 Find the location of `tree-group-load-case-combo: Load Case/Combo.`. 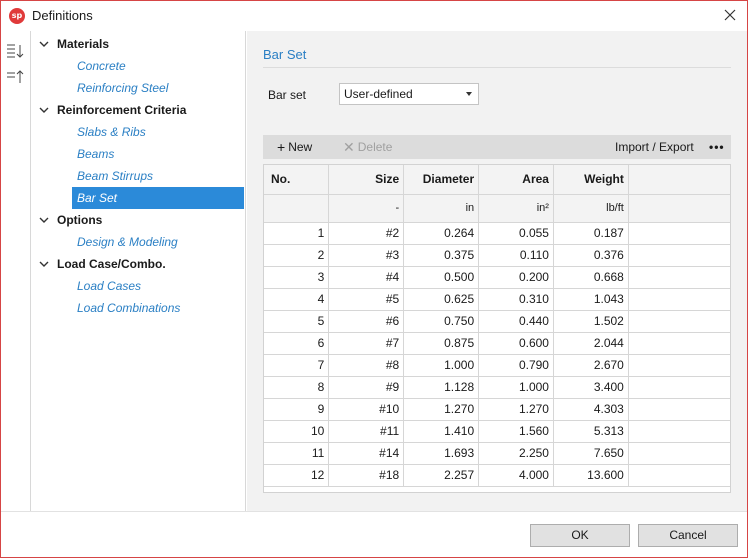

tree-group-load-case-combo: Load Case/Combo. is located at coordinates (138, 264).